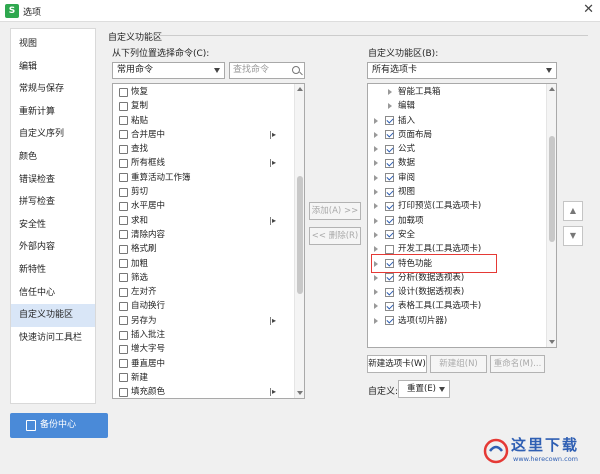 This screenshot has height=474, width=600. Describe the element at coordinates (457, 235) in the screenshot. I see `ribbon-tab-item: 安全` at that location.